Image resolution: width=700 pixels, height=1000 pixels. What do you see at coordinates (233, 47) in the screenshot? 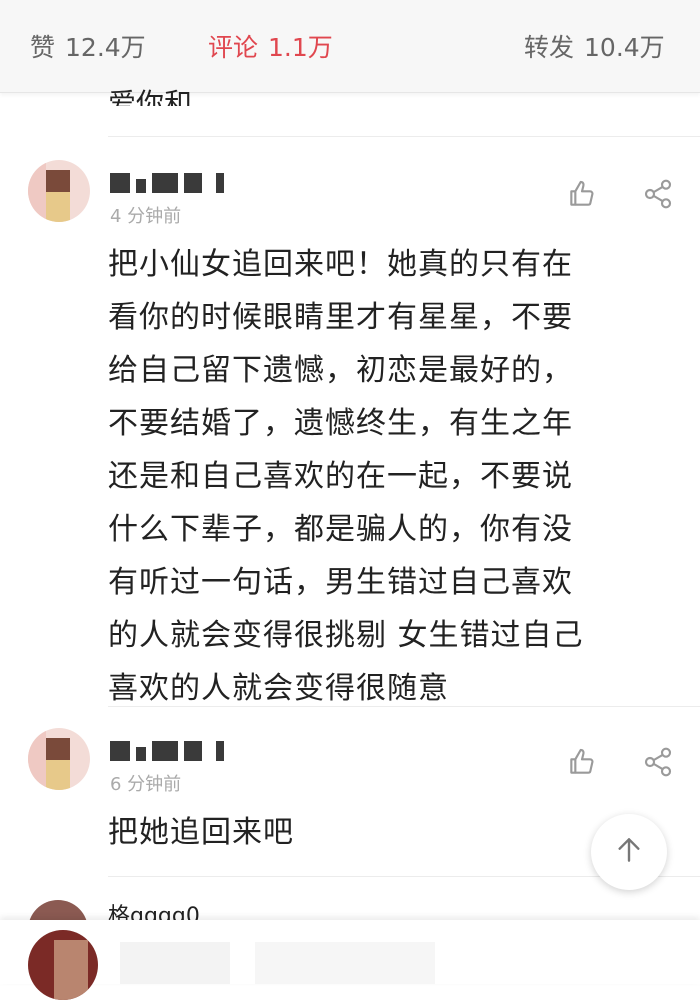
I see `tab-comments-label: 评论` at bounding box center [233, 47].